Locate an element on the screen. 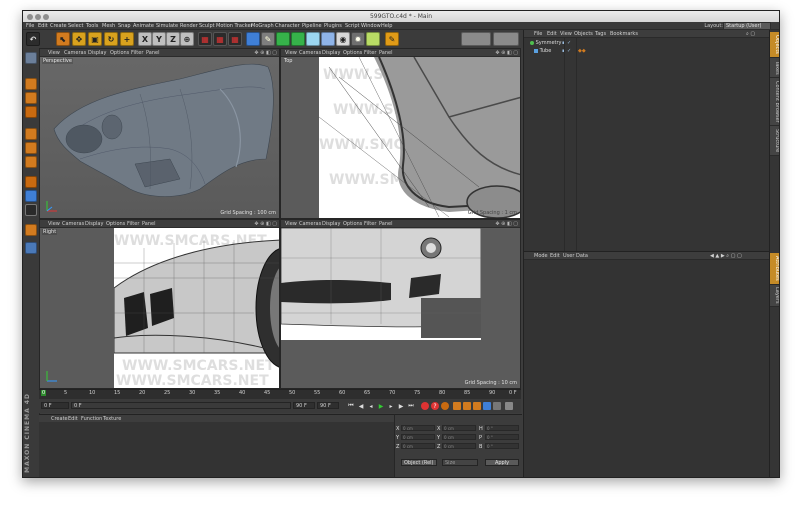  tab-takes: Takes is located at coordinates (774, 68).